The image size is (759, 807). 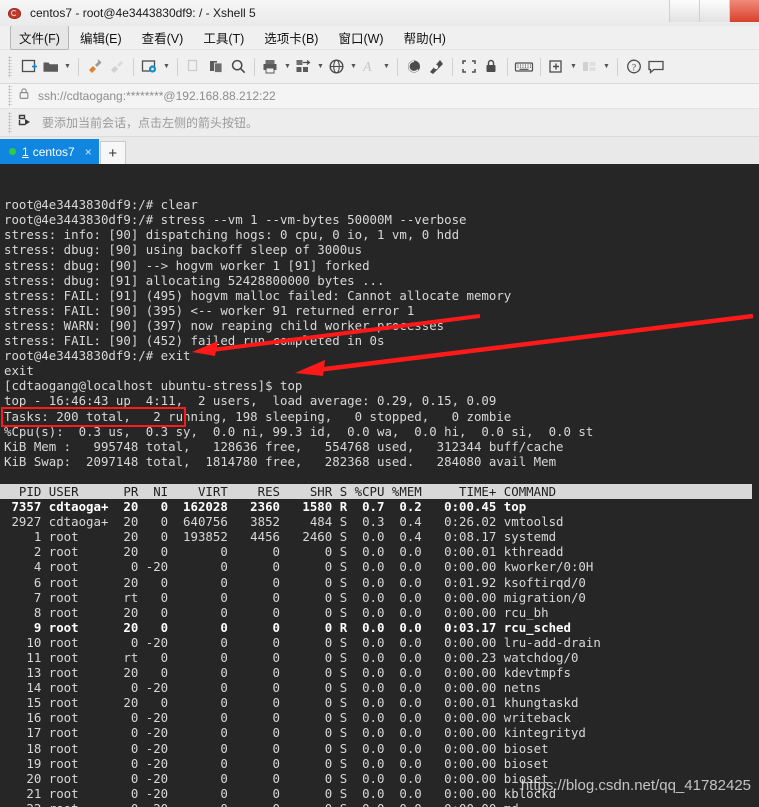 I want to click on menu-edit: 编辑(E), so click(x=101, y=37).